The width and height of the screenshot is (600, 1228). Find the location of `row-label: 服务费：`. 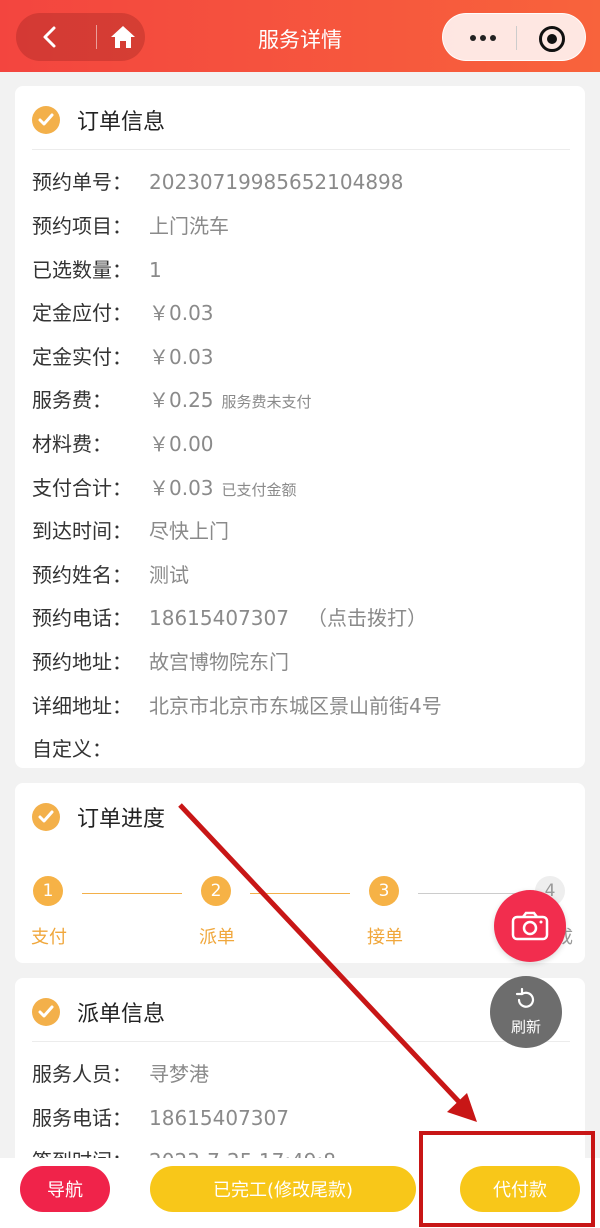

row-label: 服务费： is located at coordinates (72, 400).